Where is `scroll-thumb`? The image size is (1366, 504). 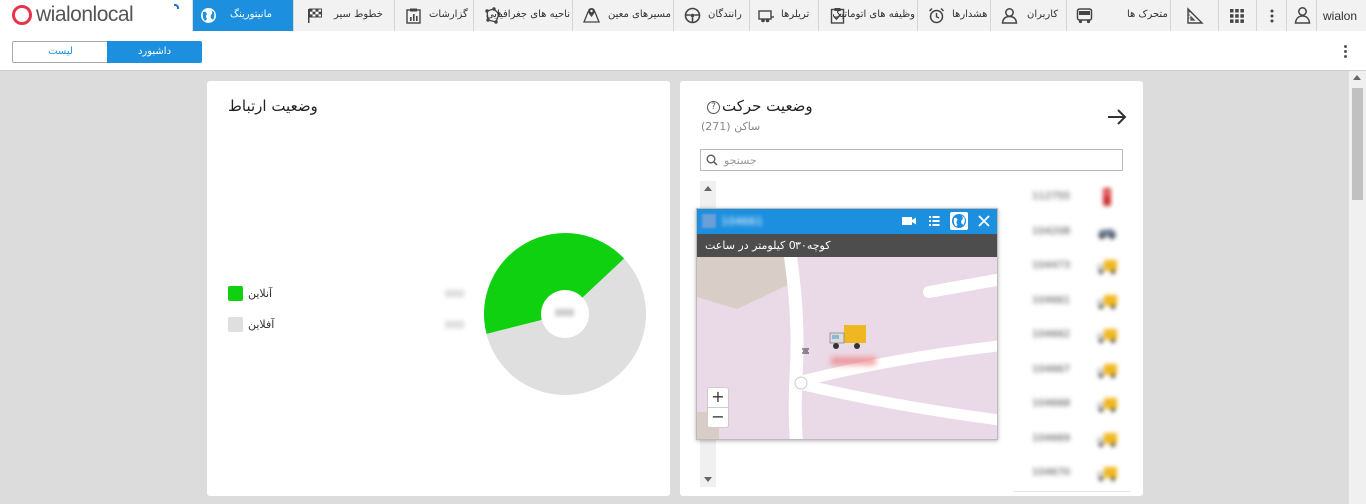 scroll-thumb is located at coordinates (1357, 144).